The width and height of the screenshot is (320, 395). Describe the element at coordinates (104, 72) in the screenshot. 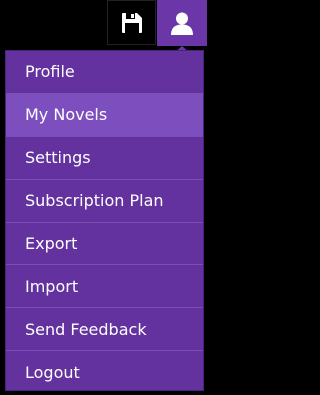

I see `menu-item-profile: Profile` at that location.